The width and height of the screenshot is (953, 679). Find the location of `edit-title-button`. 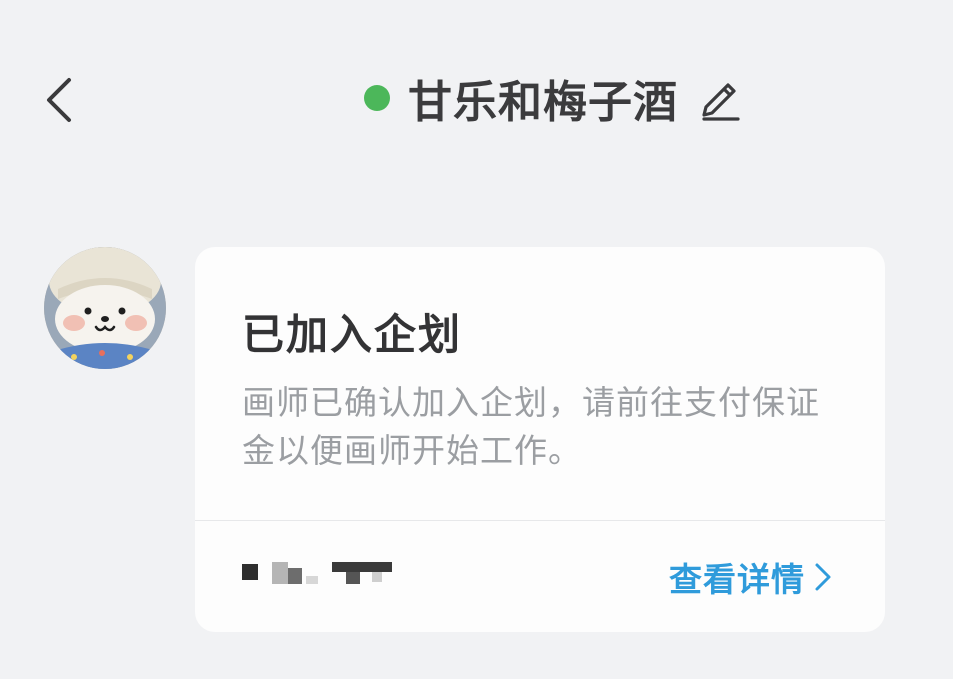

edit-title-button is located at coordinates (721, 98).